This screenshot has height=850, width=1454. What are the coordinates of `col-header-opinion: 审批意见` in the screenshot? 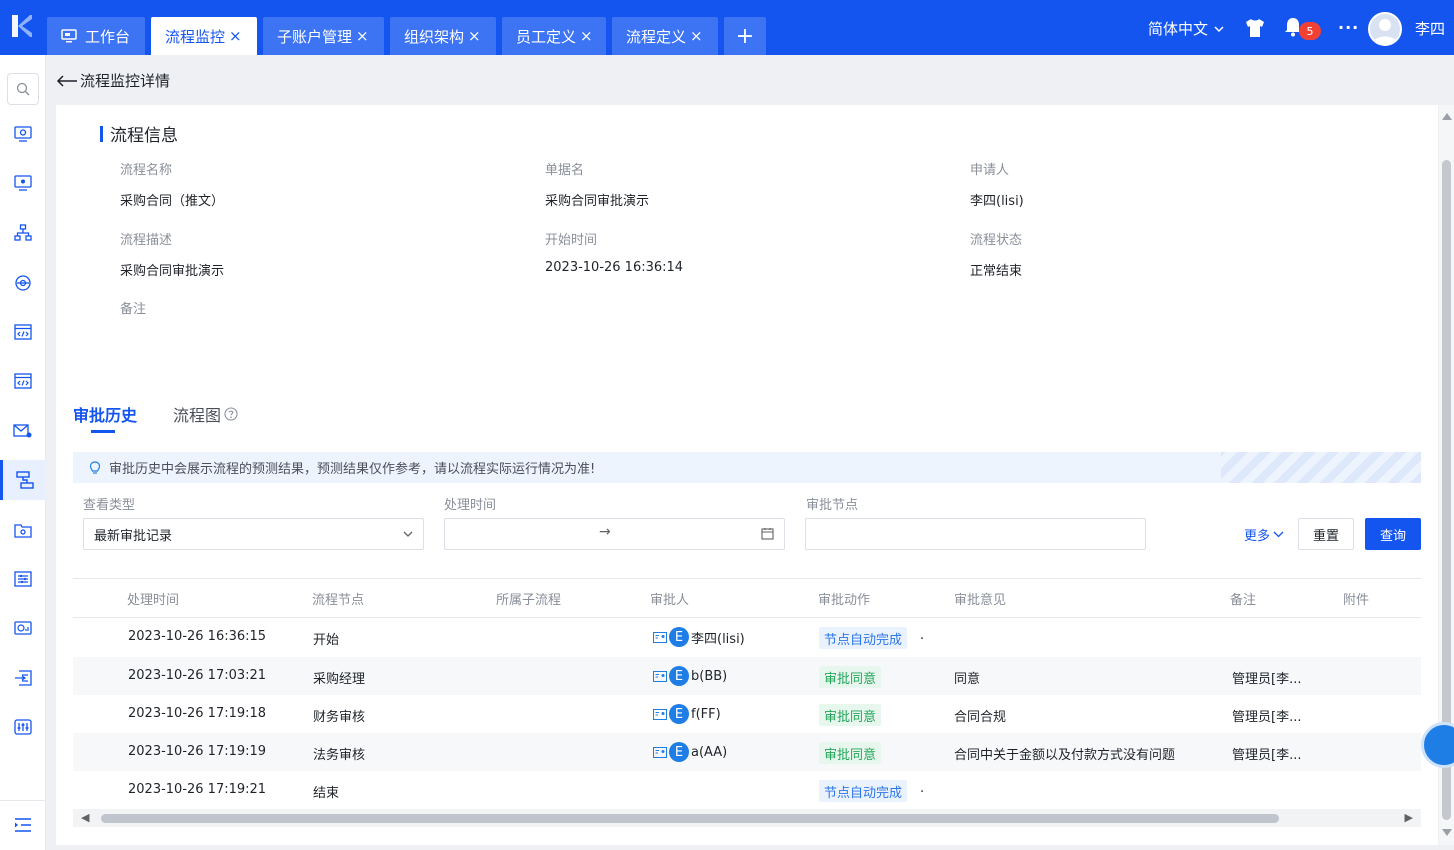 It's located at (980, 600).